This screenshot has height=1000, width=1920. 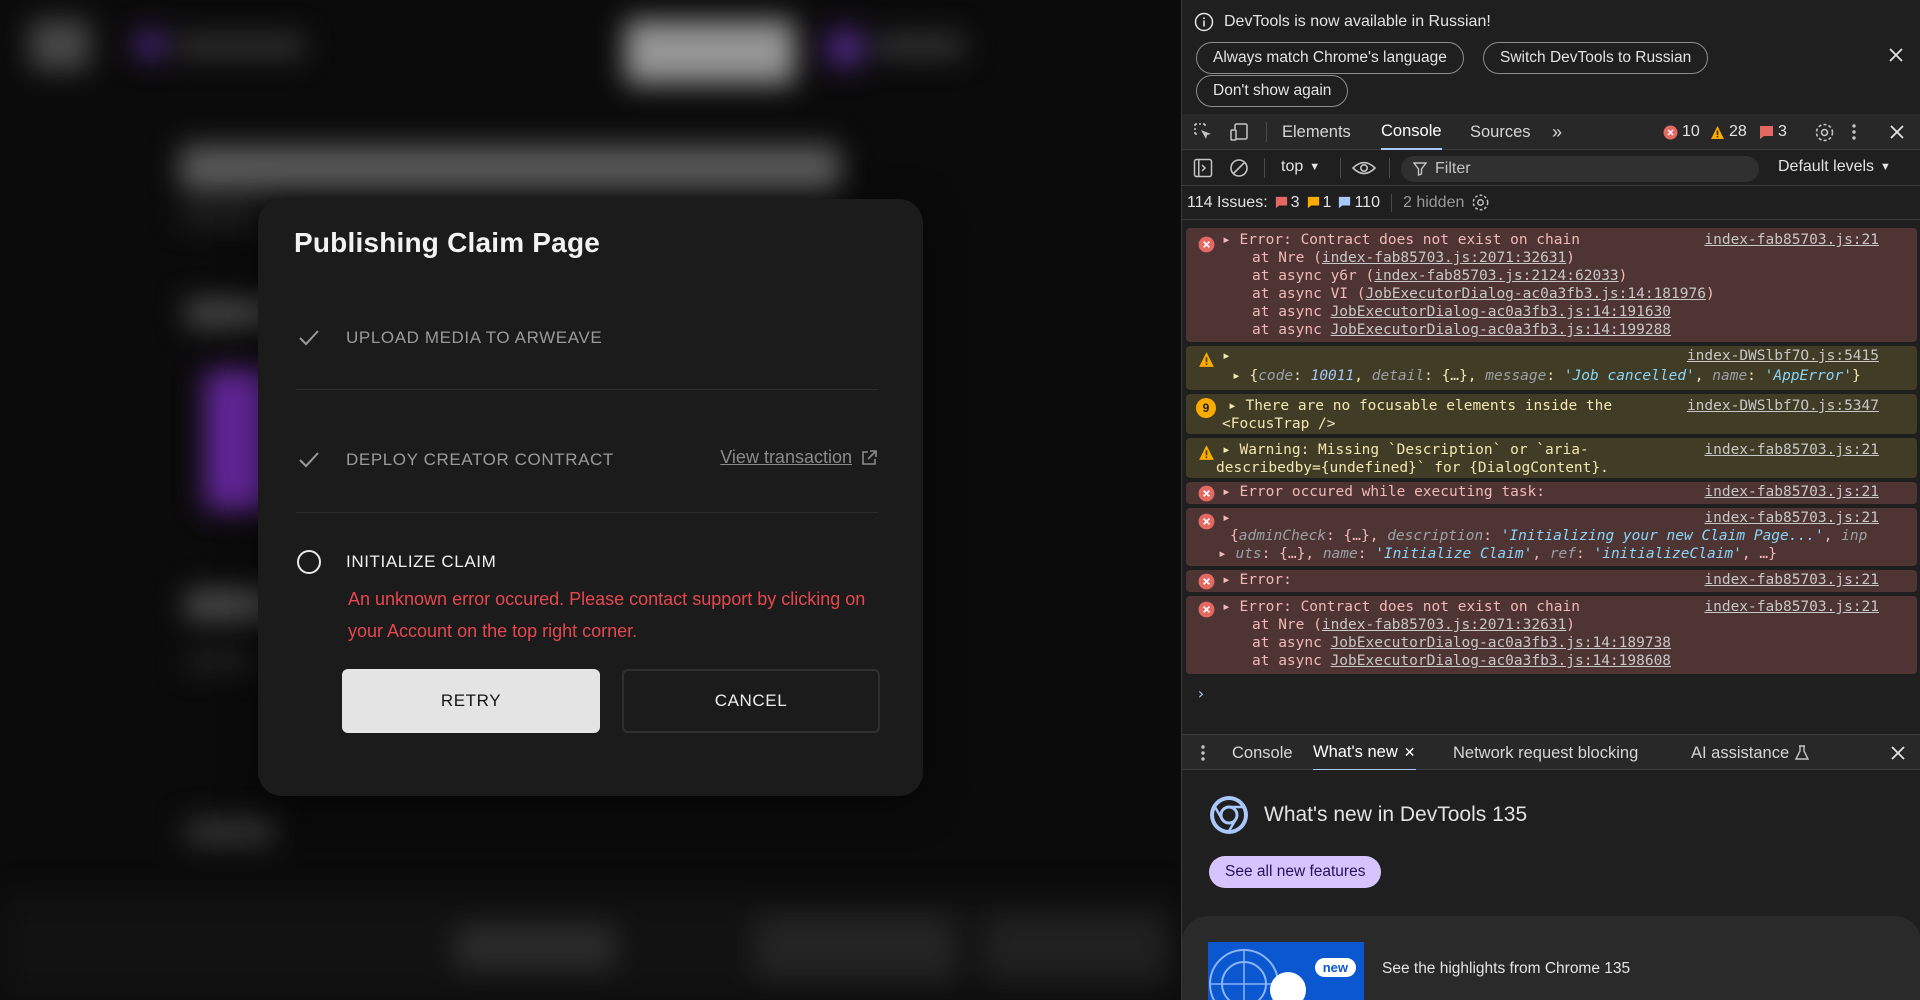 I want to click on drawer-tab-console: Console, so click(x=1262, y=753).